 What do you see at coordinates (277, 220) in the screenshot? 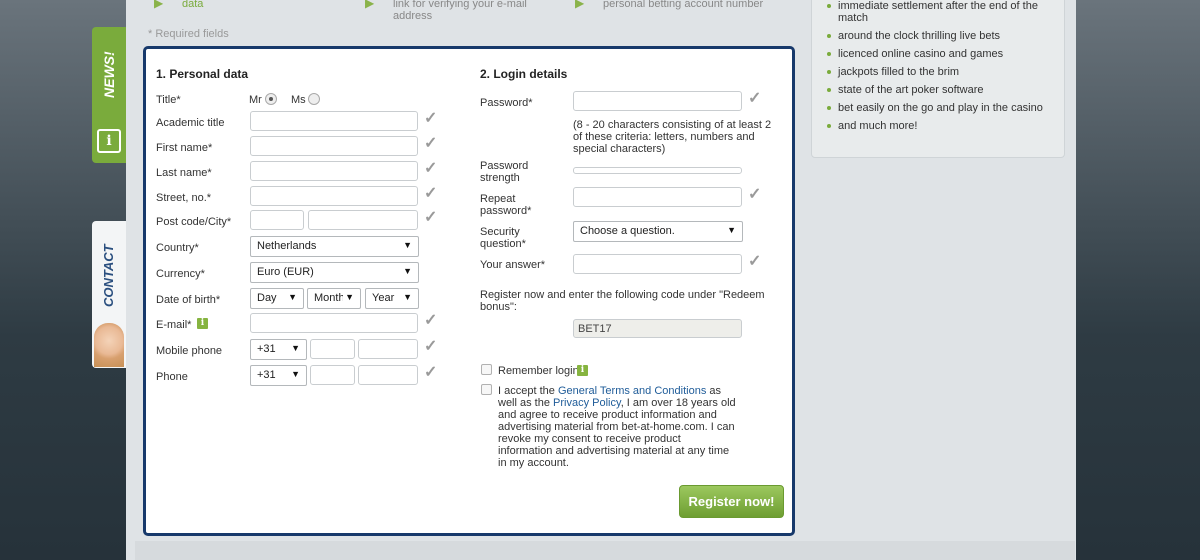
I see `postcode-input` at bounding box center [277, 220].